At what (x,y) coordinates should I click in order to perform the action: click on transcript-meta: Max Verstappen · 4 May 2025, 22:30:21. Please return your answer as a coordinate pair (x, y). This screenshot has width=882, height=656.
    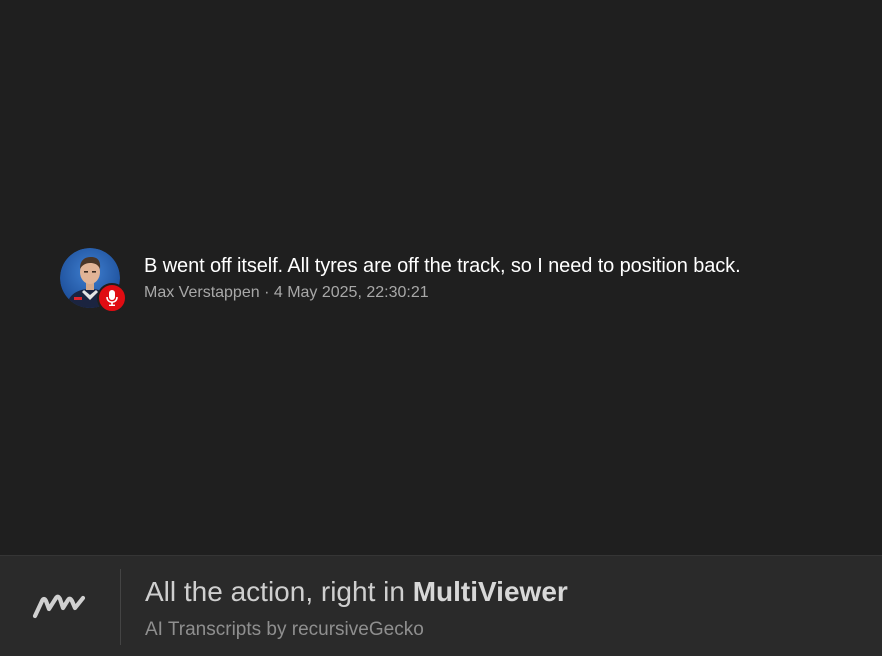
    Looking at the image, I should click on (442, 293).